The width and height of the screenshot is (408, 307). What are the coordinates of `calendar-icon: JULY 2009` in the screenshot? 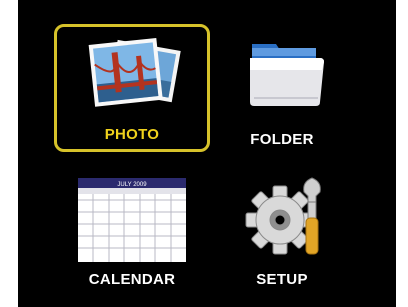 It's located at (132, 220).